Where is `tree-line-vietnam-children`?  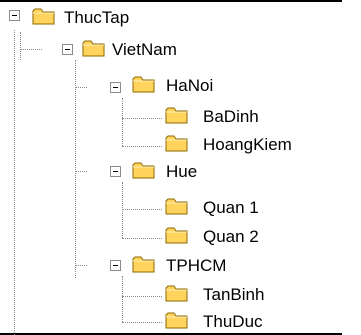 tree-line-vietnam-children is located at coordinates (75, 169).